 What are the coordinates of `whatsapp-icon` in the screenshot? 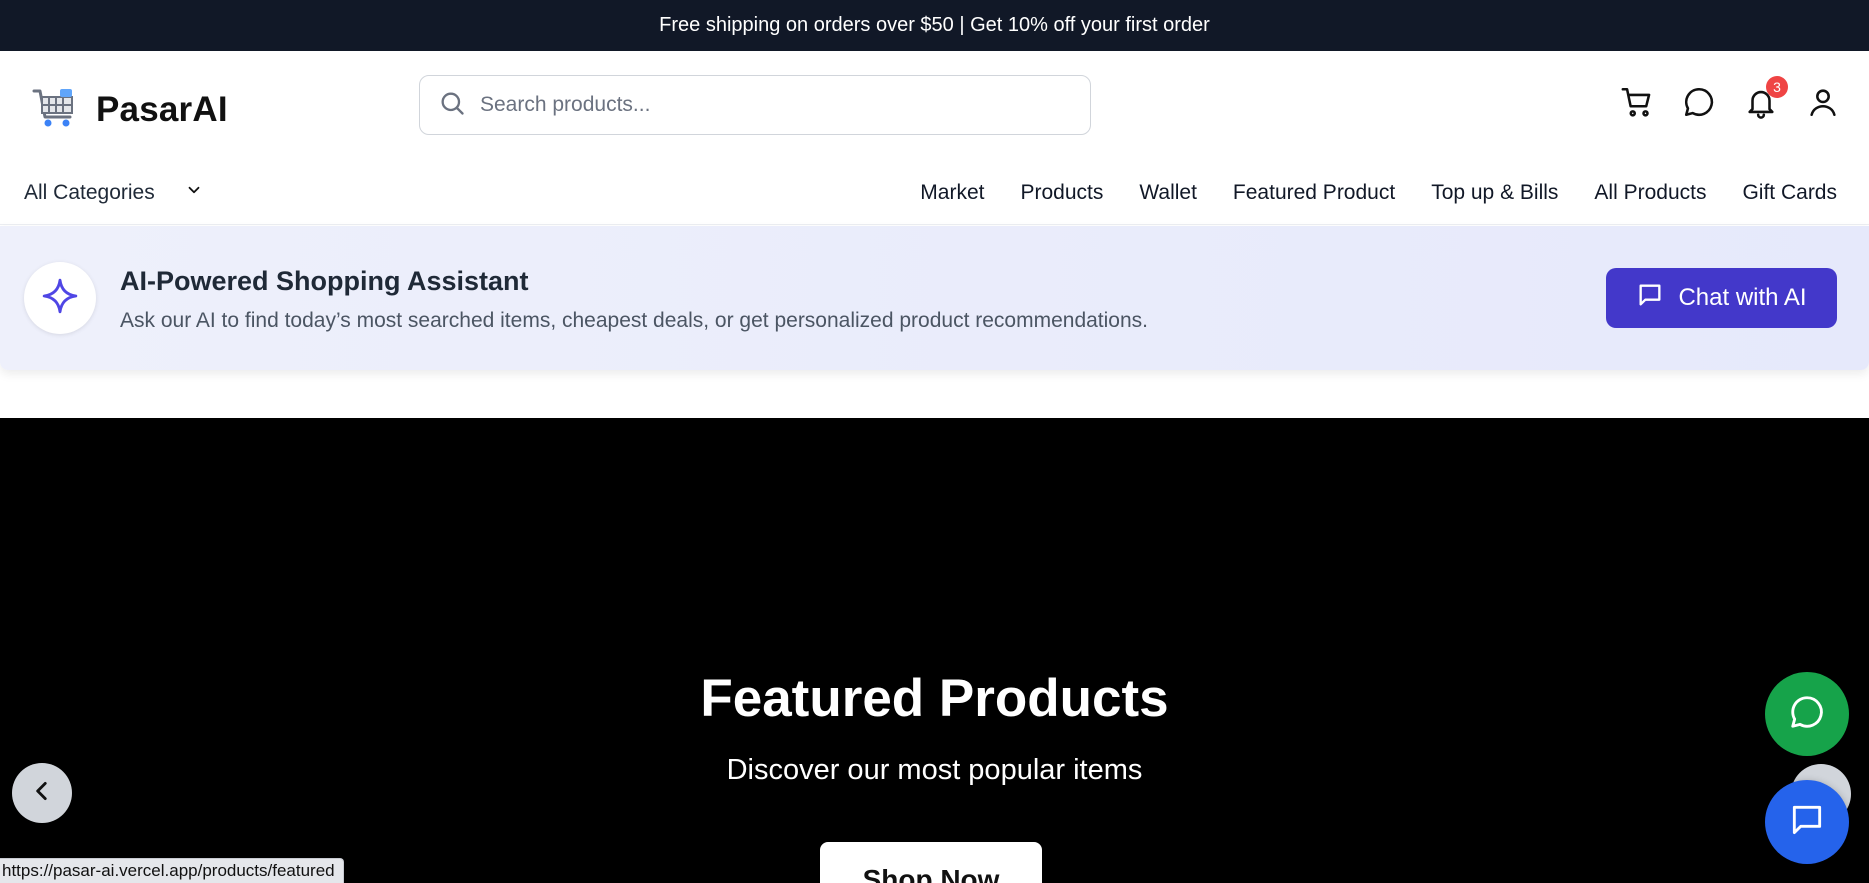 It's located at (1807, 714).